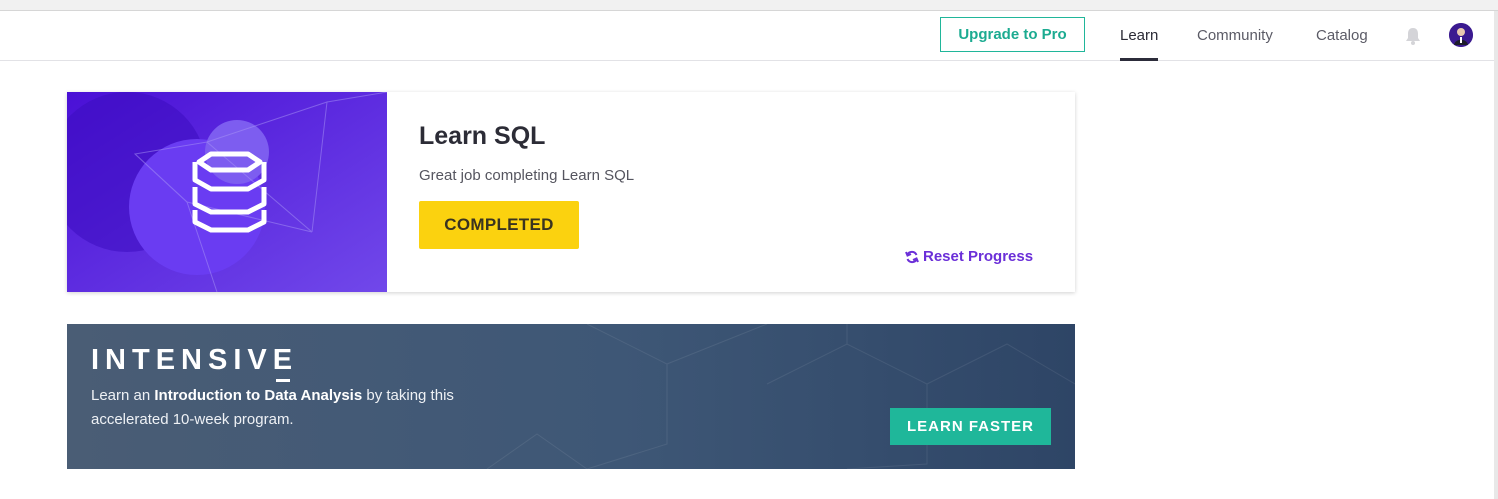 The width and height of the screenshot is (1498, 499). What do you see at coordinates (195, 360) in the screenshot?
I see `intensive-heading: INTENSIVE` at bounding box center [195, 360].